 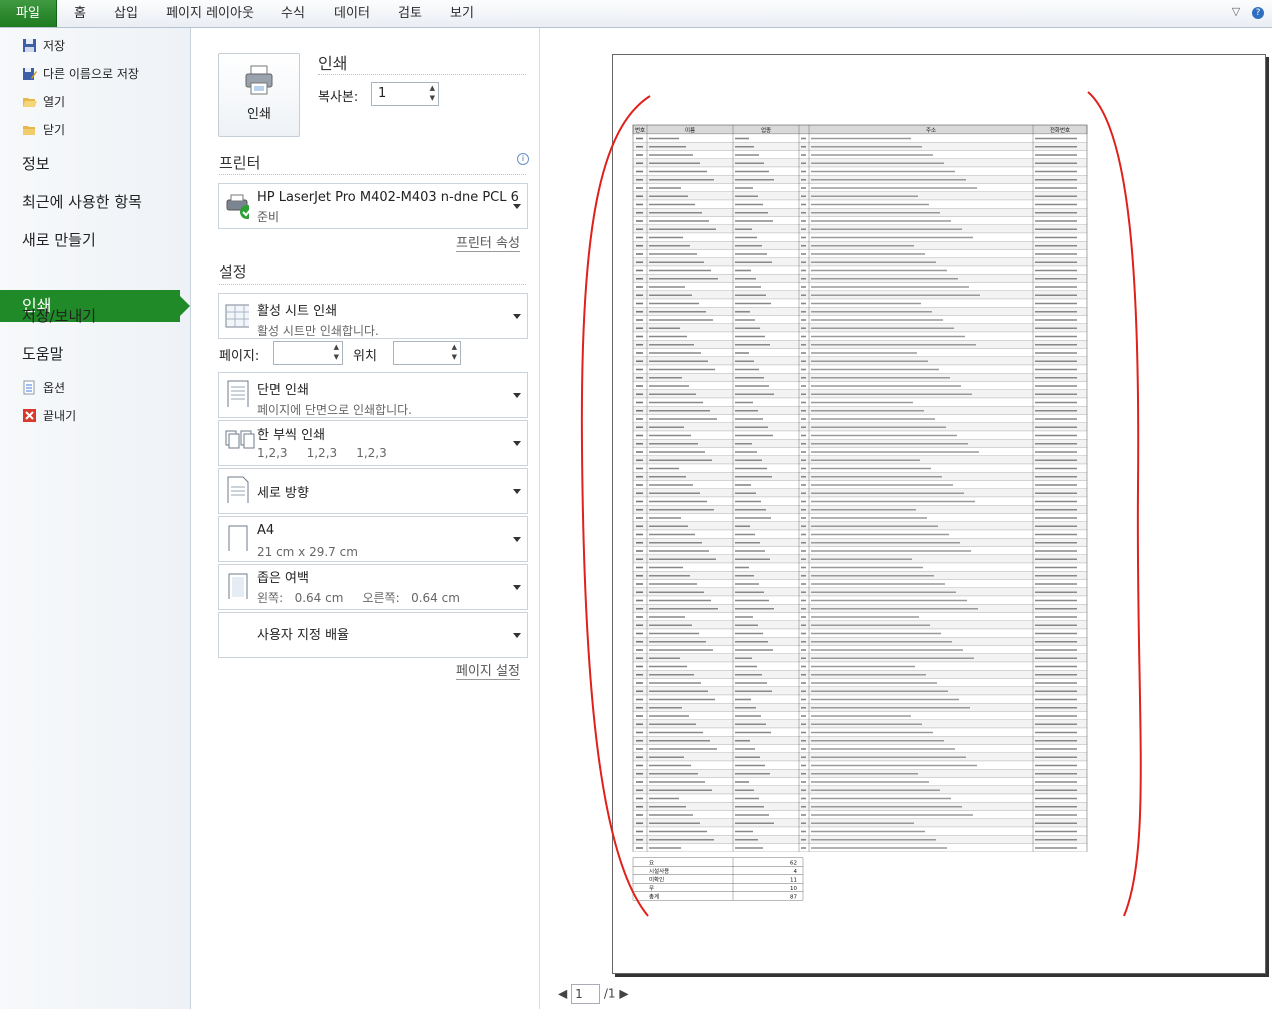 What do you see at coordinates (1258, 12) in the screenshot?
I see `help-icon: ?` at bounding box center [1258, 12].